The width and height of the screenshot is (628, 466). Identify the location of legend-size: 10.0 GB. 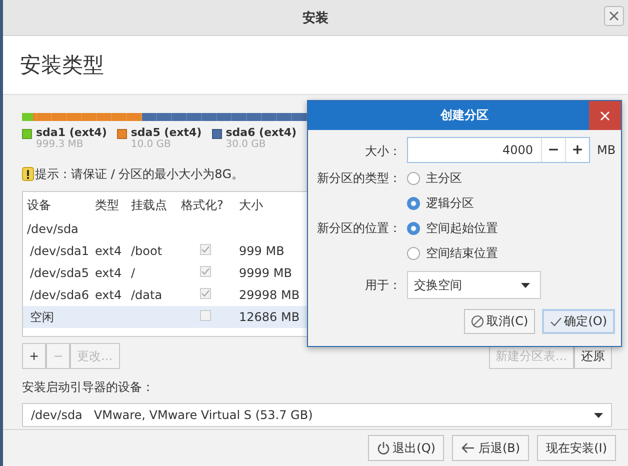
(151, 144).